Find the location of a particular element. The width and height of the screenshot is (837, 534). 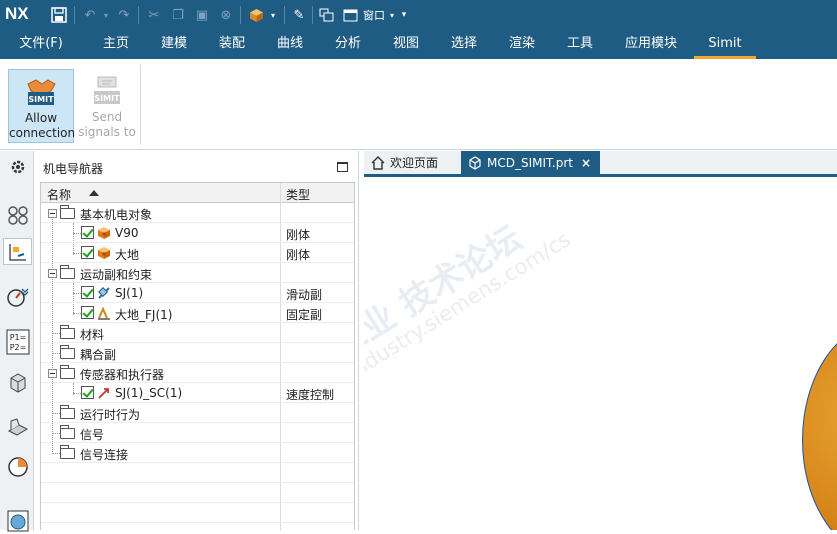

send-label-line2: signals to is located at coordinates (107, 132).